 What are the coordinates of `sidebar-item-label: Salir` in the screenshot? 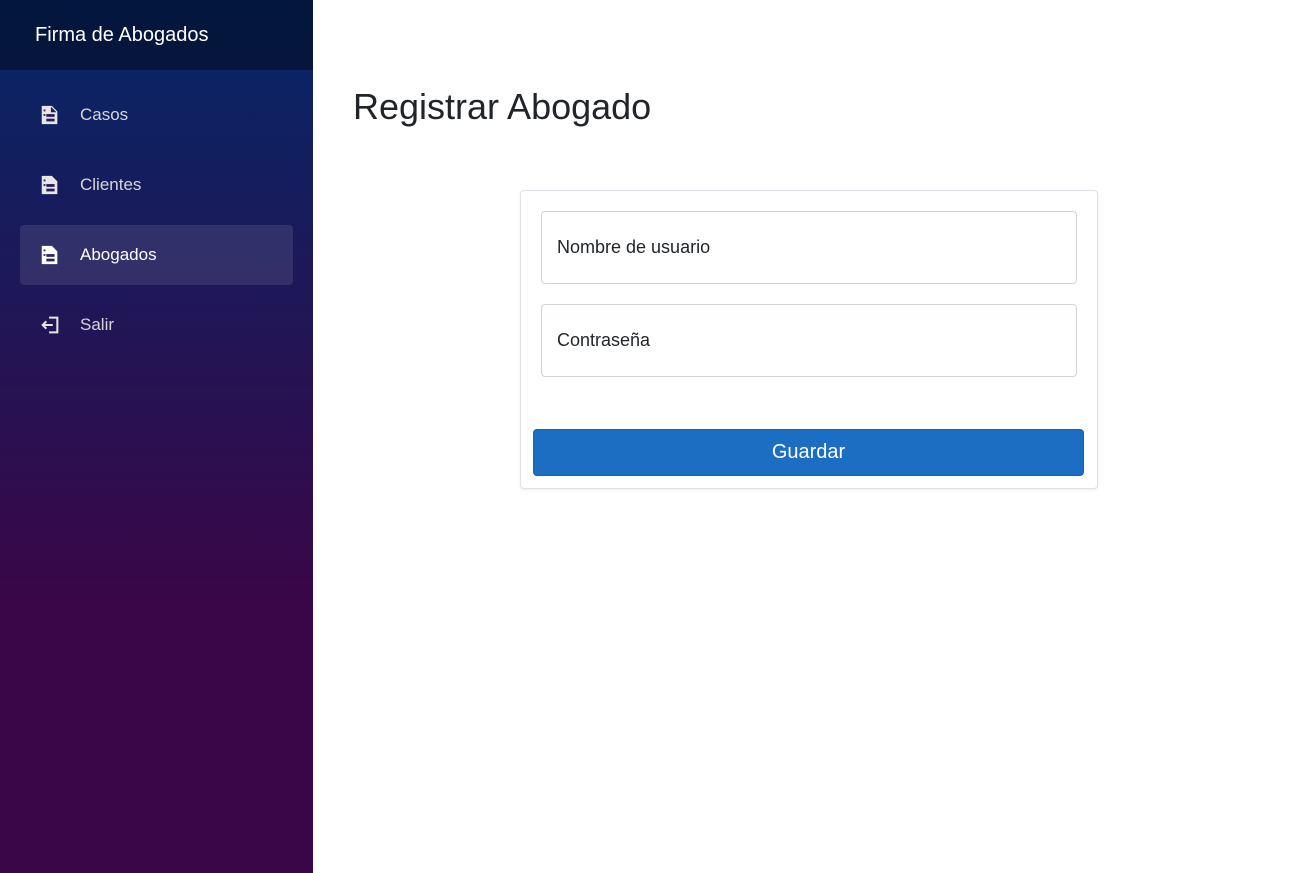 It's located at (97, 324).